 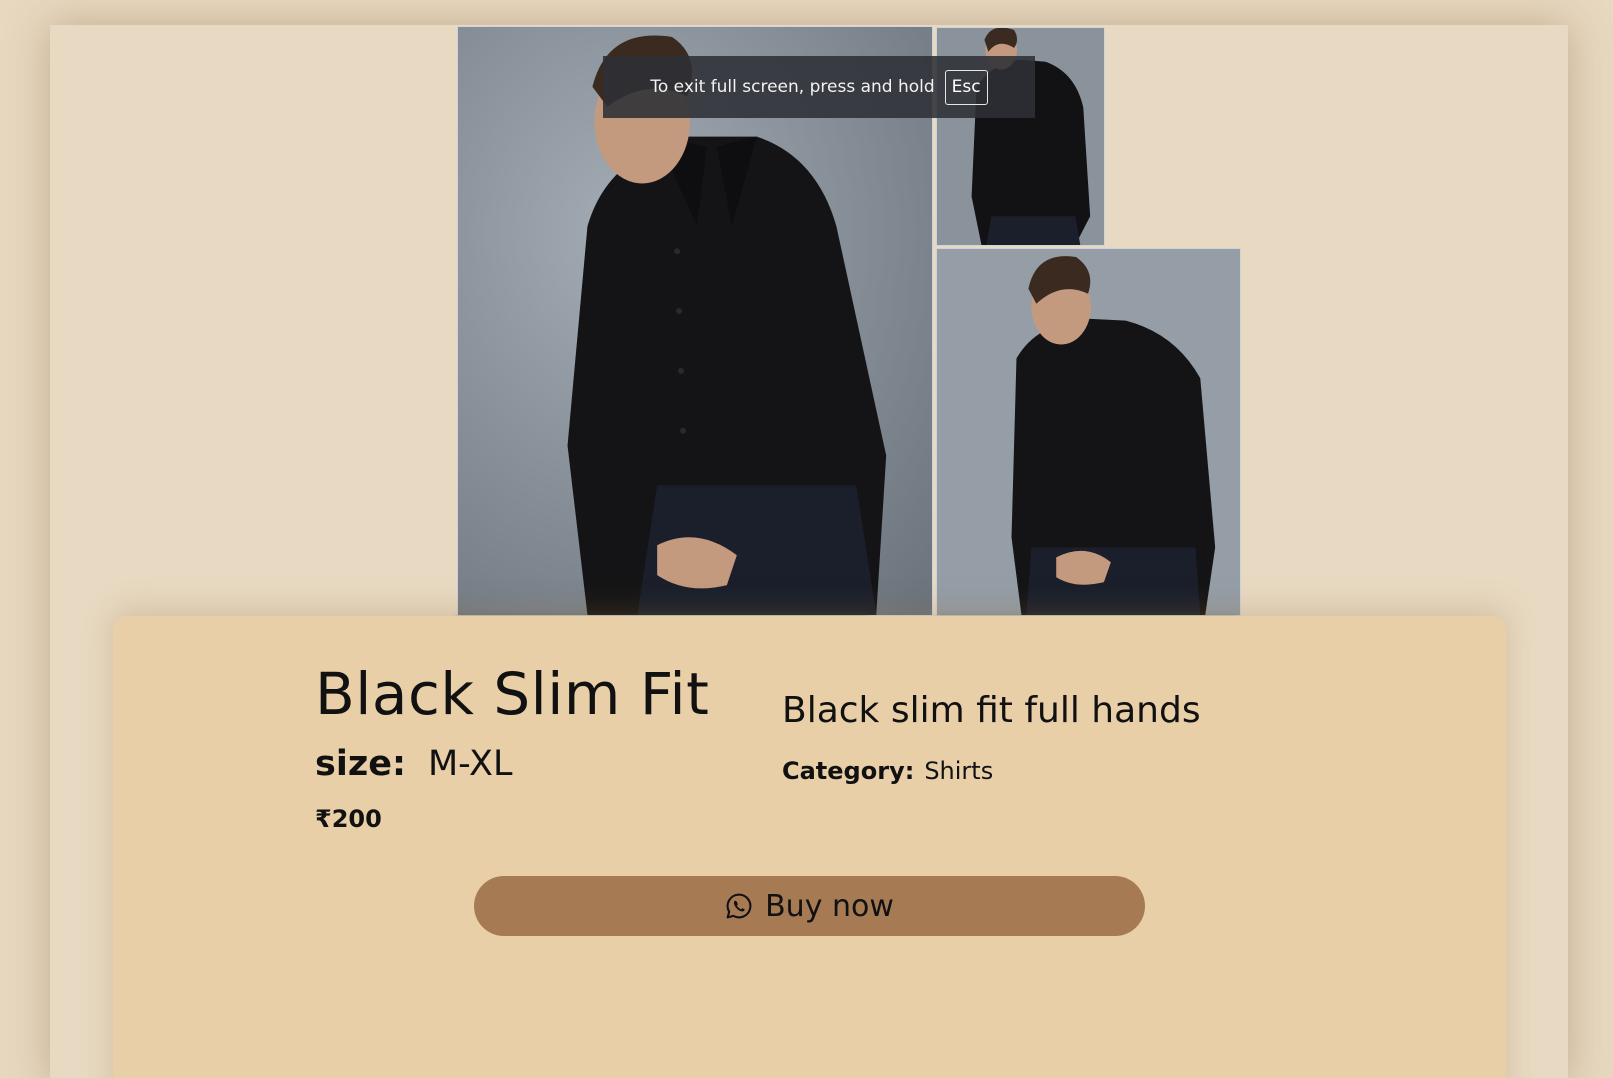 I want to click on product-size: size: M-XL, so click(x=414, y=764).